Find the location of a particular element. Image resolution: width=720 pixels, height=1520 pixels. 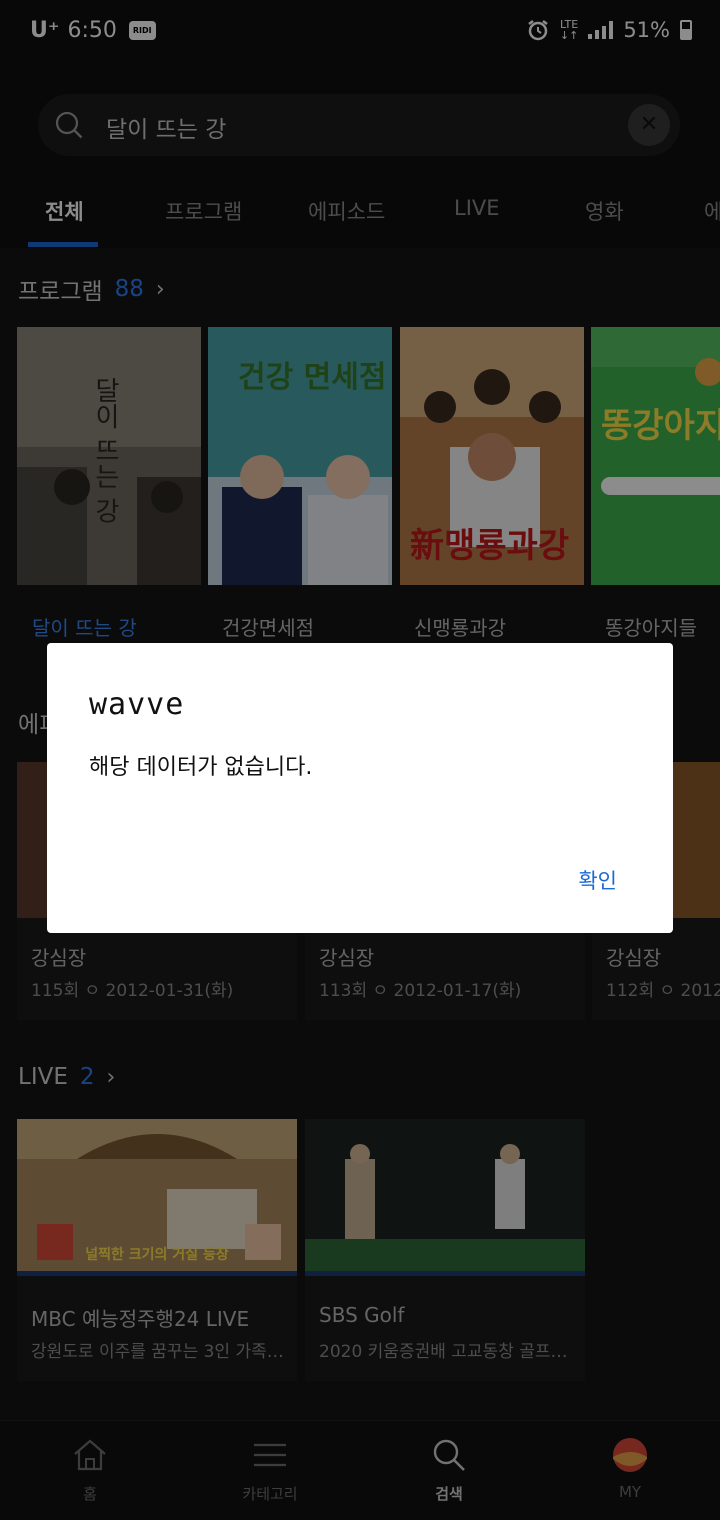

dialog-title: wavve is located at coordinates (137, 704).